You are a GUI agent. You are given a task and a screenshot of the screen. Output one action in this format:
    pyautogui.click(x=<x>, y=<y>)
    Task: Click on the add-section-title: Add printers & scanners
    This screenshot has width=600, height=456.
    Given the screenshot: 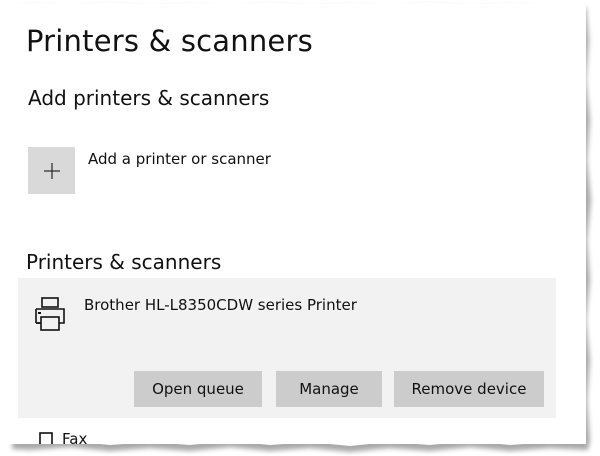 What is the action you would take?
    pyautogui.click(x=149, y=98)
    